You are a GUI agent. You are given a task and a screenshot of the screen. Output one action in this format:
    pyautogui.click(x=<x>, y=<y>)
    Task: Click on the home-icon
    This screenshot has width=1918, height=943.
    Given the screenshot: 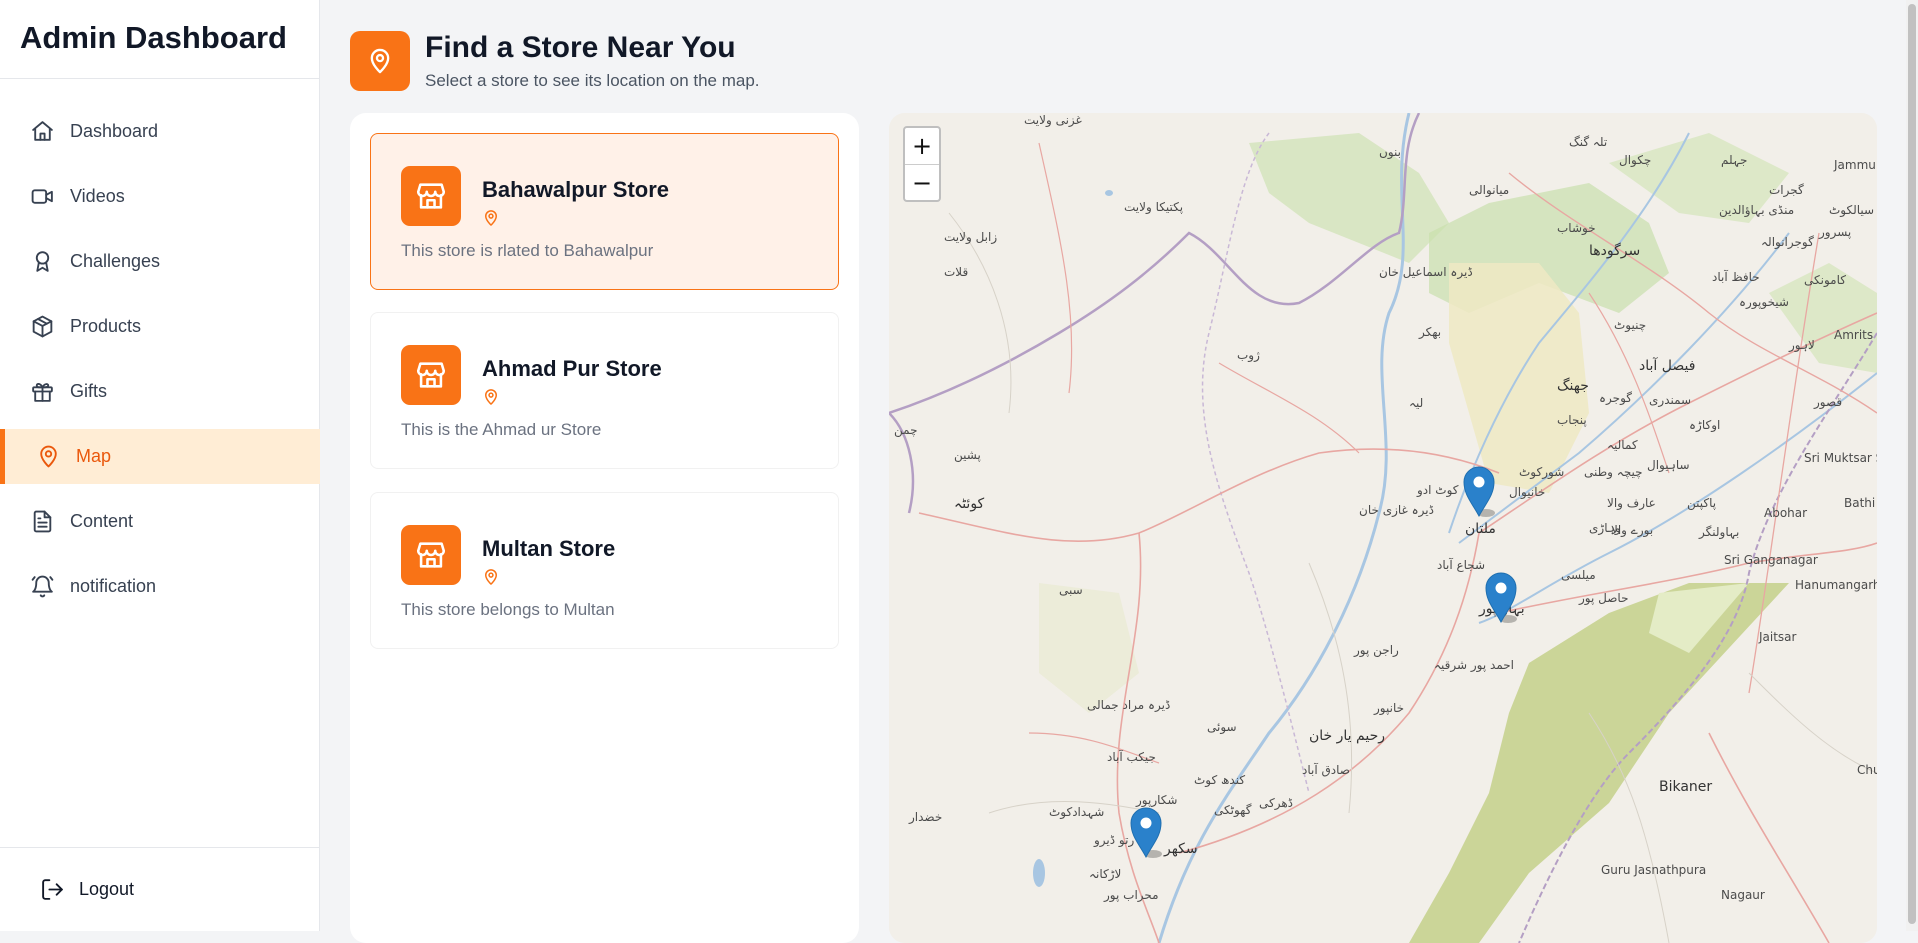 What is the action you would take?
    pyautogui.click(x=42, y=132)
    